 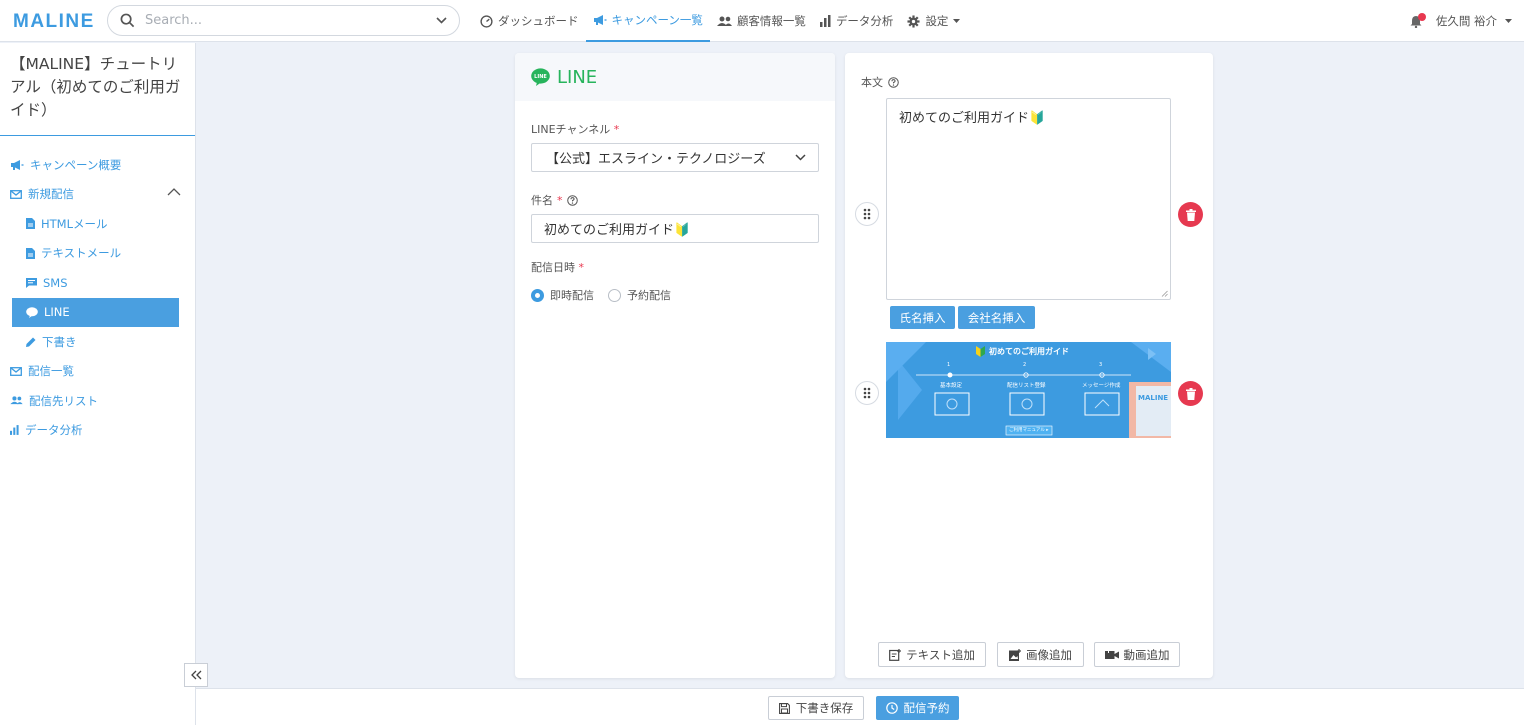 I want to click on sidebar-item-label: キャンペーン概要, so click(x=76, y=164).